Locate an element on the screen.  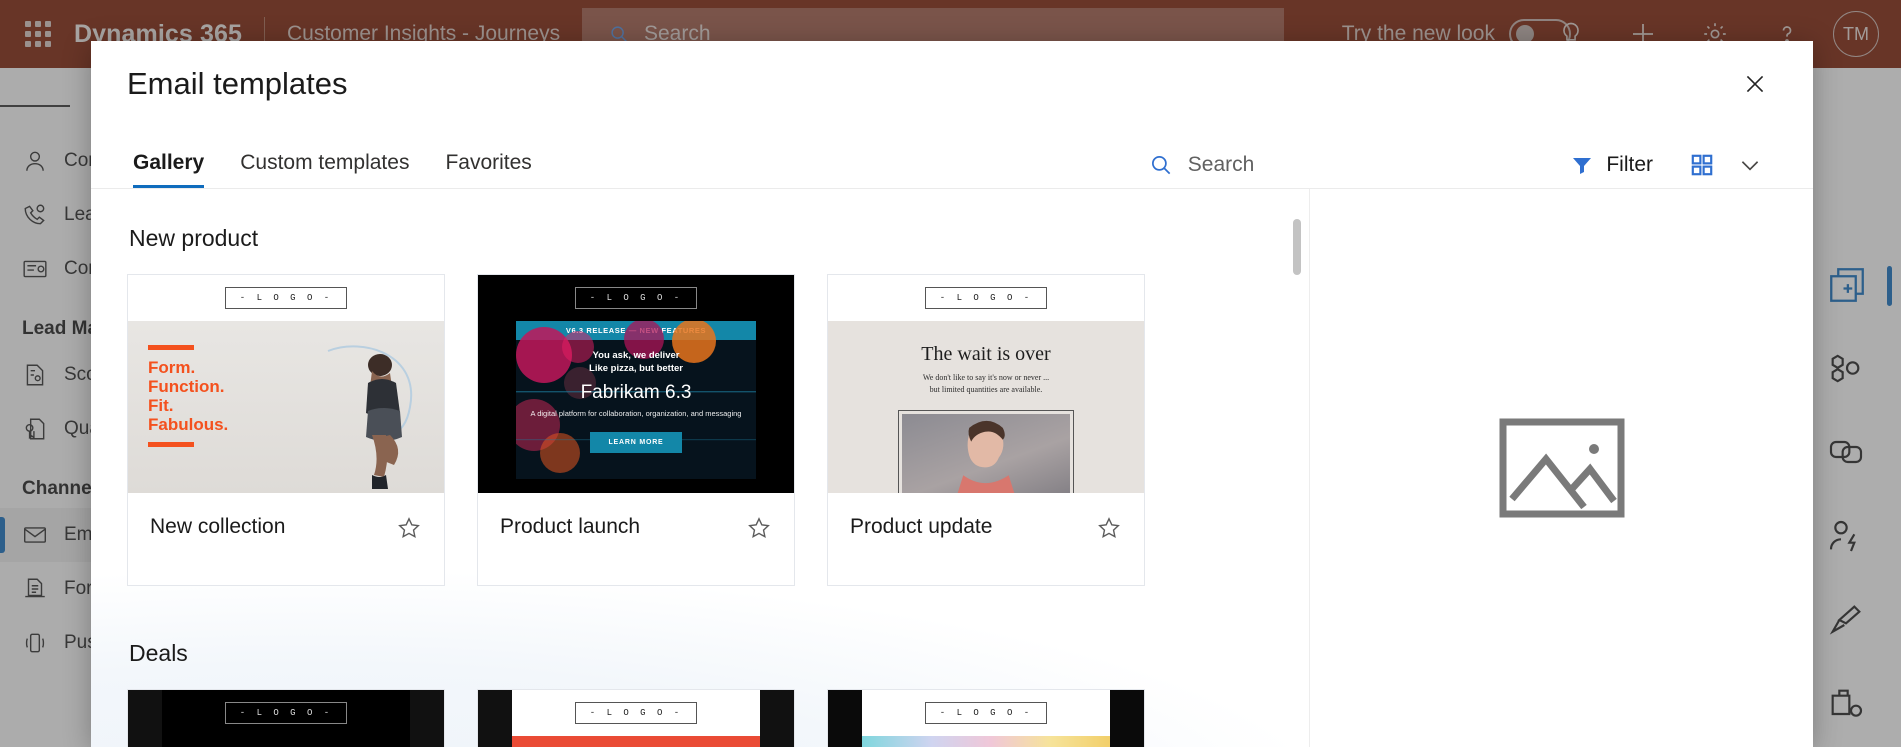
card-footer: Product launch is located at coordinates (636, 539).